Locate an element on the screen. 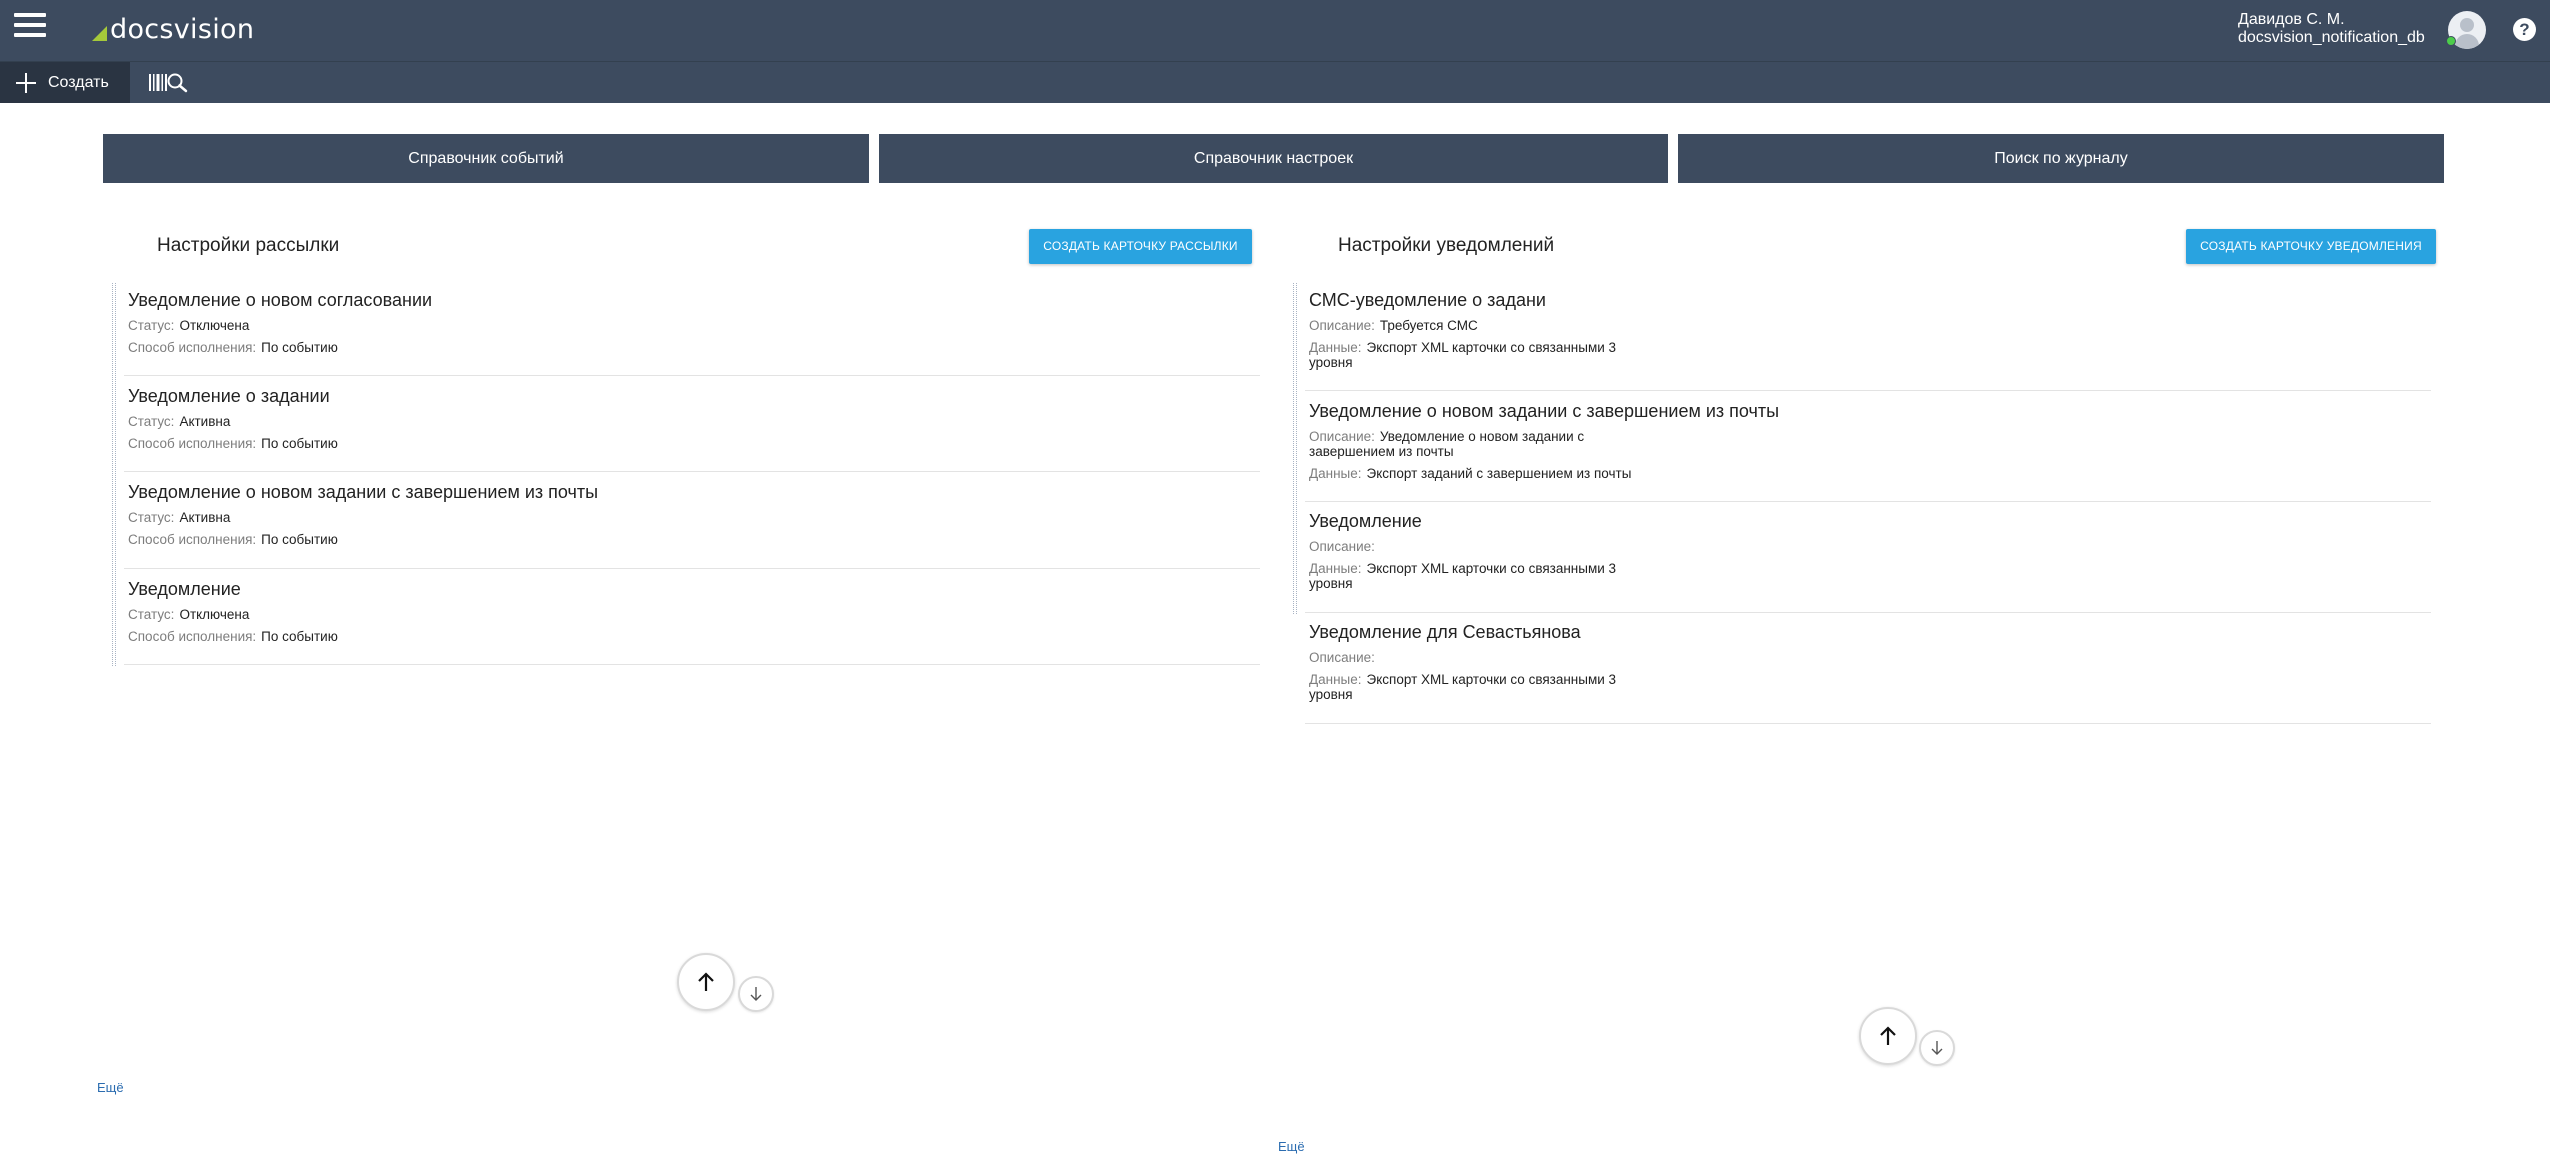 The height and width of the screenshot is (1176, 2550). mailing-settings-title: Настройки рассылки is located at coordinates (248, 245).